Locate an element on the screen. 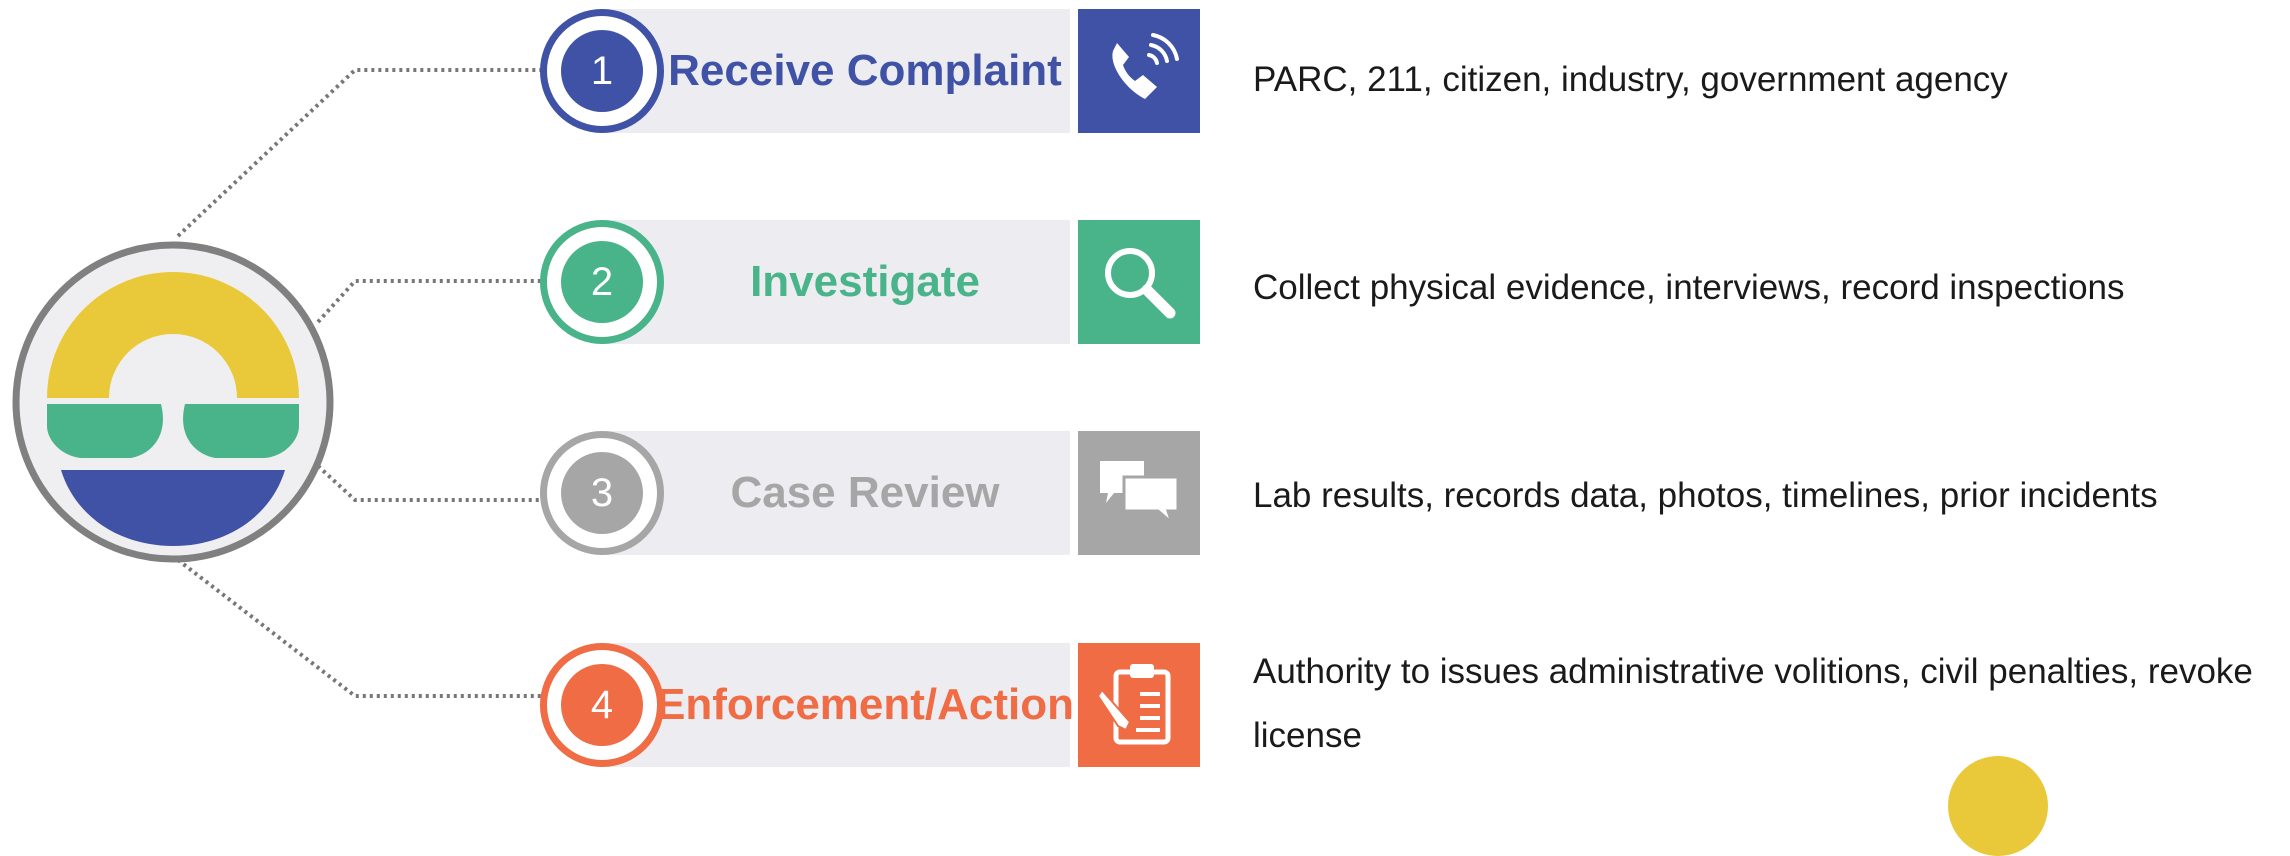 This screenshot has width=2290, height=856. sunrise-water-emblem-icon is located at coordinates (173, 402).